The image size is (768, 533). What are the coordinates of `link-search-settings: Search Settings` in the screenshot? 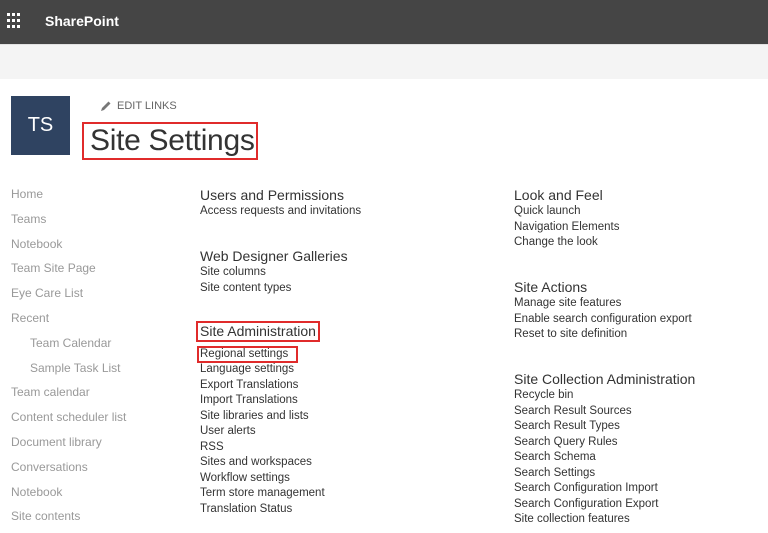 It's located at (639, 474).